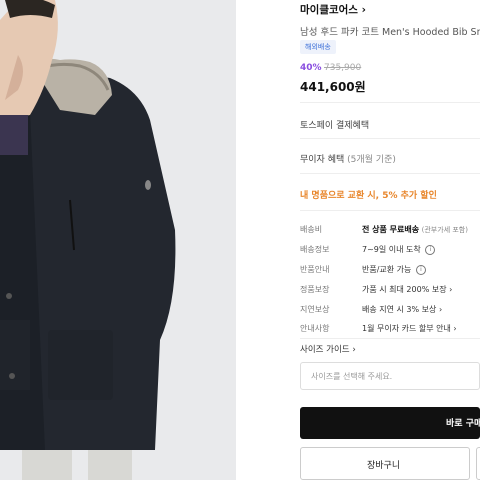  I want to click on authenticity-value: 가품 시 최대 200% 보장 ›, so click(407, 289).